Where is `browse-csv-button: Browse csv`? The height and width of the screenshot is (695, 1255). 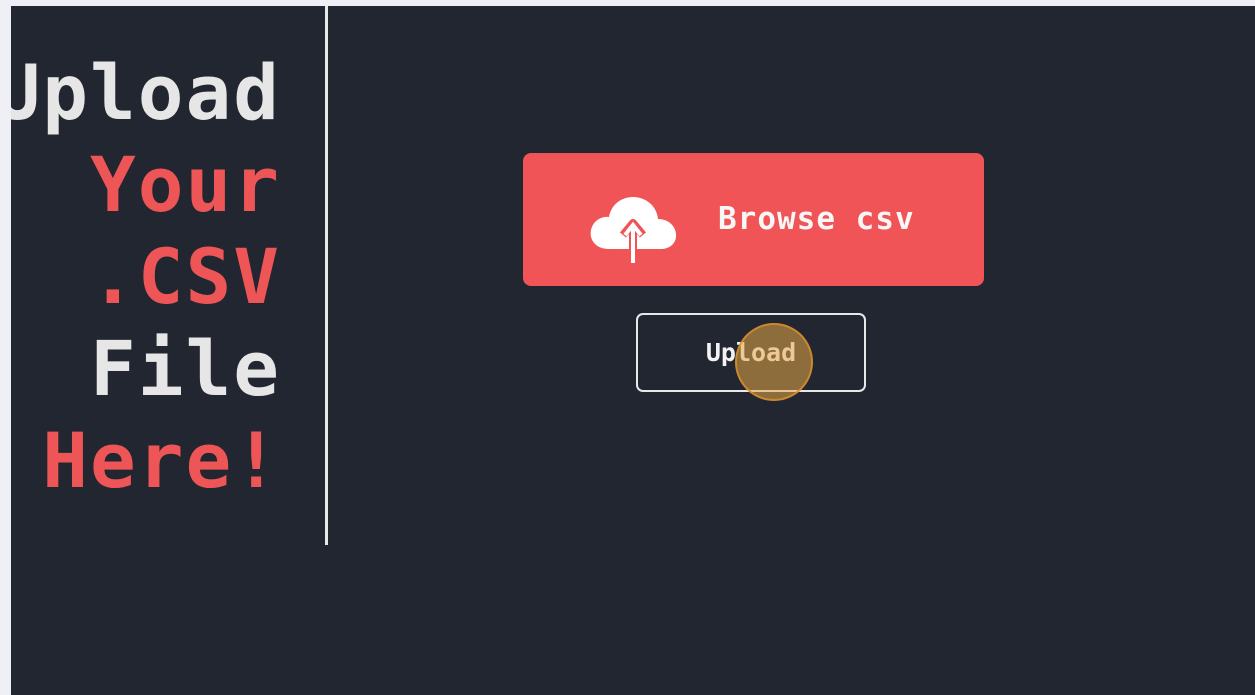
browse-csv-button: Browse csv is located at coordinates (753, 219).